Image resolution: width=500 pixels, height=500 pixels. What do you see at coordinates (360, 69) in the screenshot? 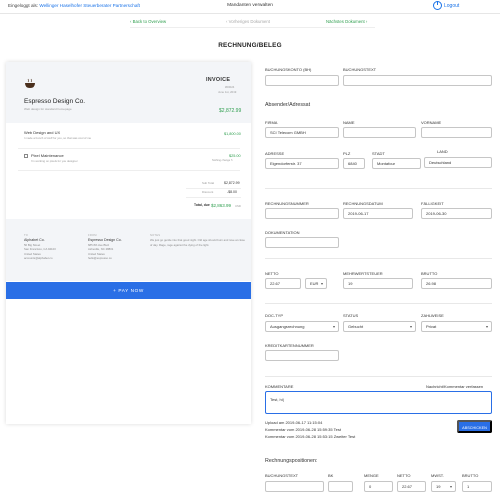
I see `buchungstext-label: BUCHUNGSTEXT` at bounding box center [360, 69].